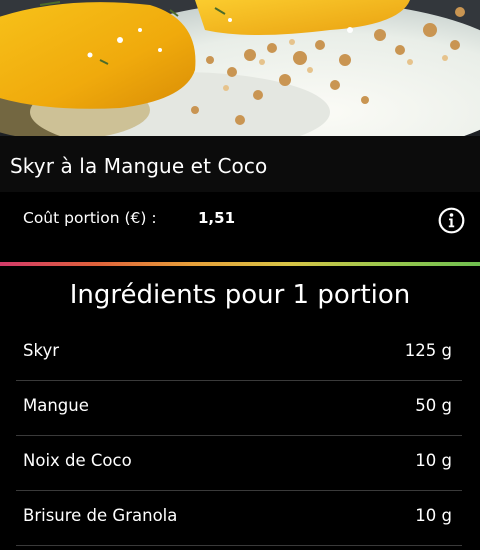 The image size is (480, 550). I want to click on ingredient-name: Brisure de Granola, so click(100, 515).